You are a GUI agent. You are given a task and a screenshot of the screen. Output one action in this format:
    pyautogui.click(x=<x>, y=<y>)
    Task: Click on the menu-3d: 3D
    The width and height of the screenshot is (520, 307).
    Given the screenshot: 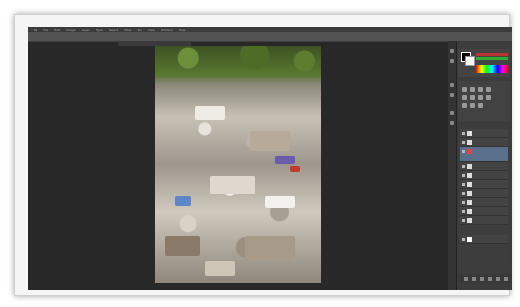 What is the action you would take?
    pyautogui.click(x=140, y=30)
    